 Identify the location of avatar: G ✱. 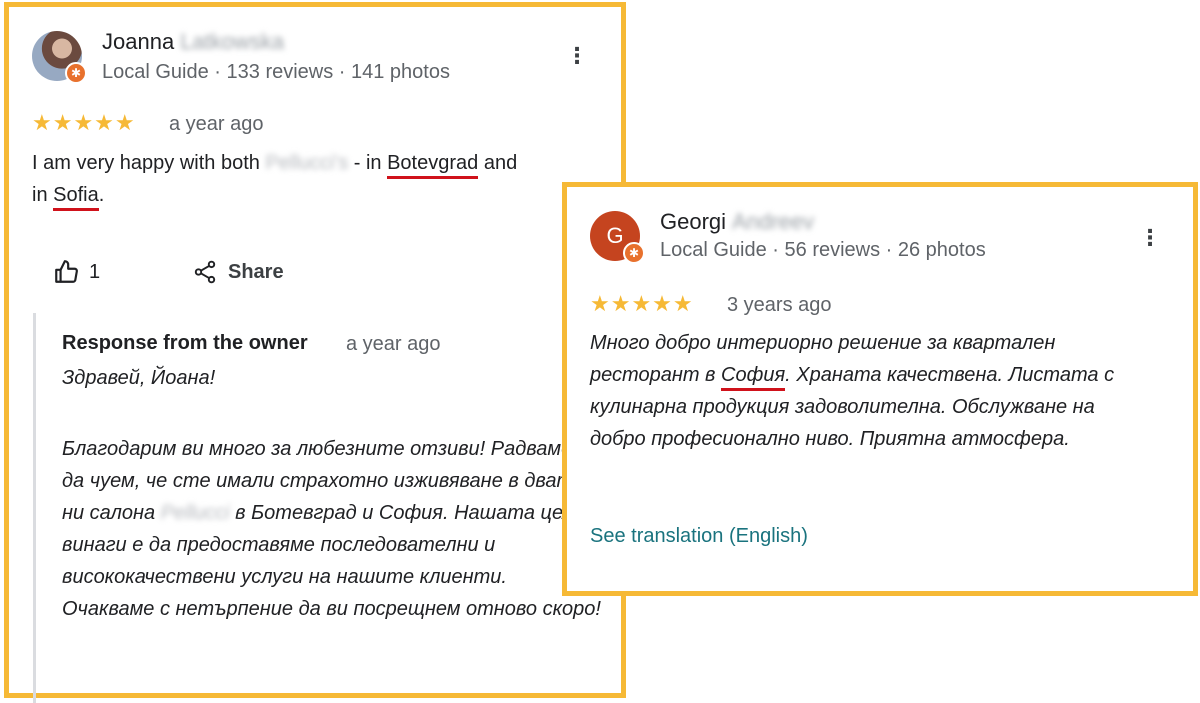
(617, 237).